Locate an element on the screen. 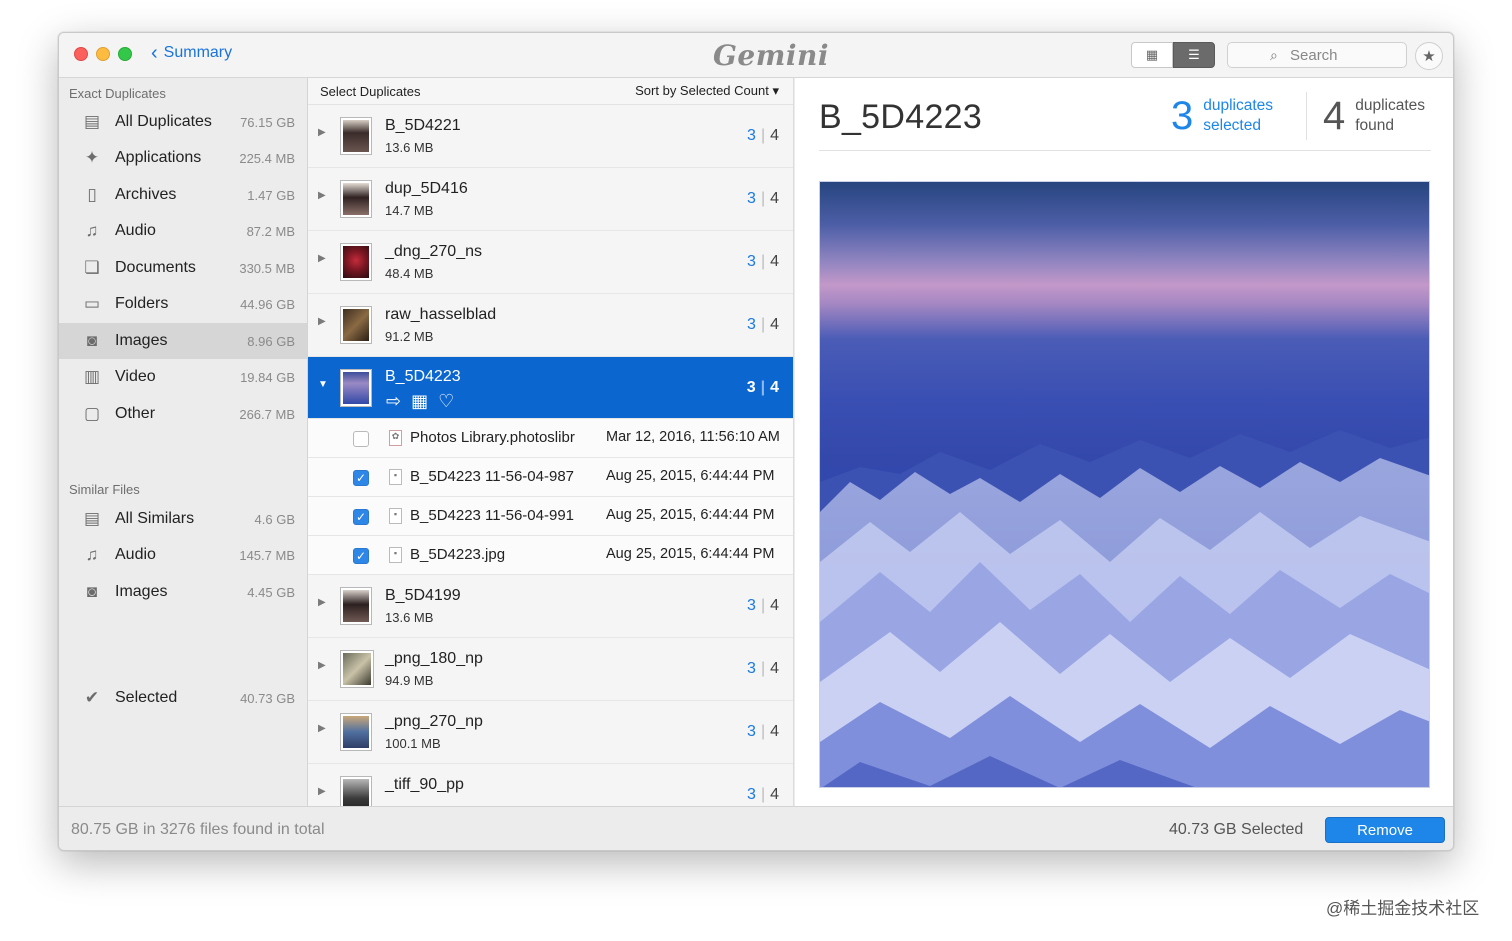 The height and width of the screenshot is (941, 1512). group-thumbnail is located at coordinates (357, 669).